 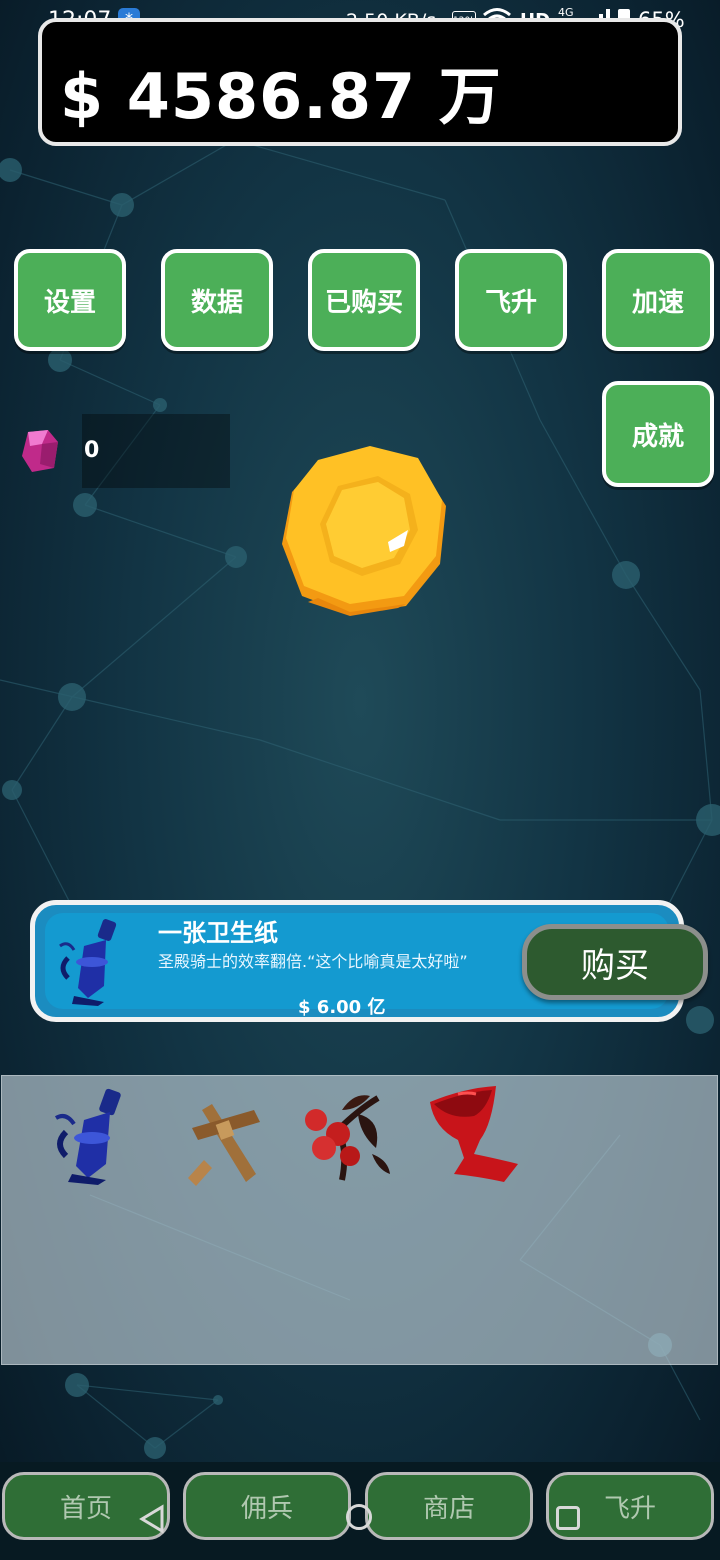 What do you see at coordinates (152, 1519) in the screenshot?
I see `system-back-icon` at bounding box center [152, 1519].